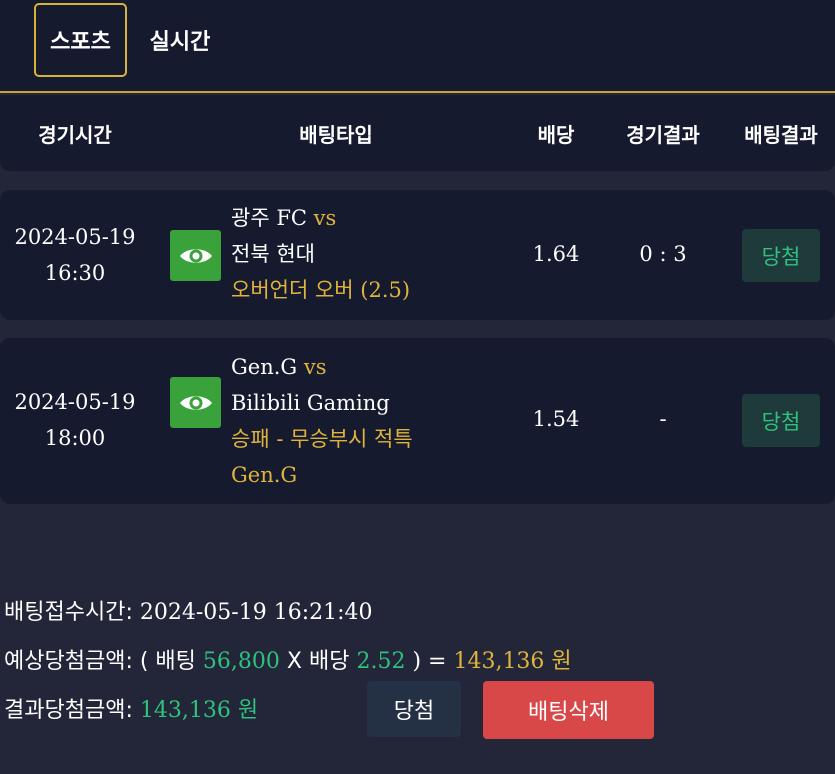 Image resolution: width=835 pixels, height=774 pixels. Describe the element at coordinates (321, 290) in the screenshot. I see `bet-pick: 오버언더 오버 (2.5)` at that location.